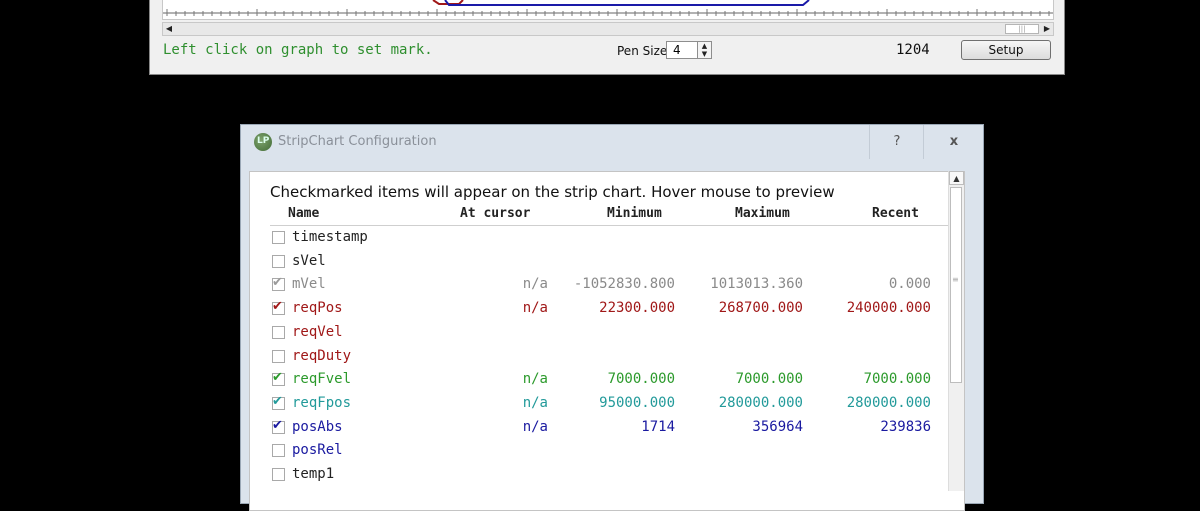 The image size is (1200, 511). I want to click on signal-row: ✔ mVel n/a -1052830.800 1013013.360 0.000, so click(606, 285).